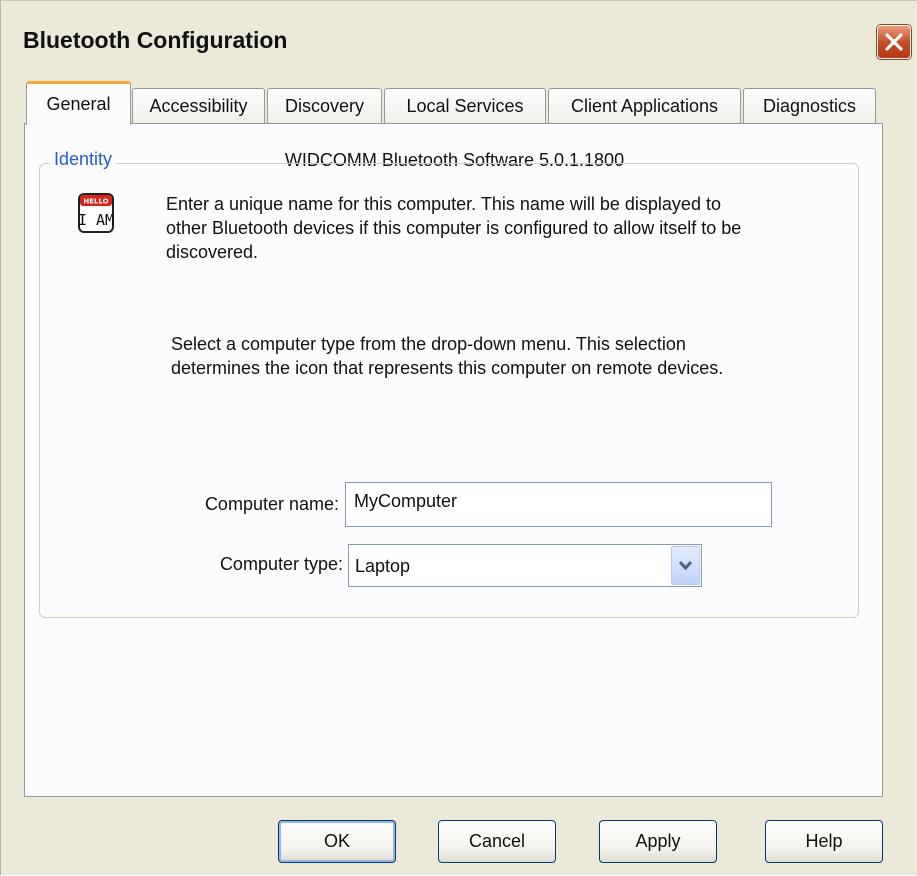  I want to click on window-title: Bluetooth Configuration, so click(155, 40).